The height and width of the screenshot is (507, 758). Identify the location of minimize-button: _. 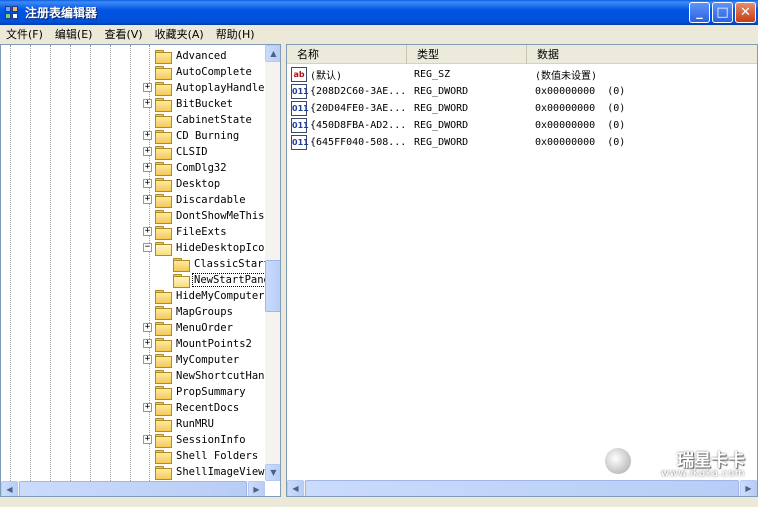
(699, 12).